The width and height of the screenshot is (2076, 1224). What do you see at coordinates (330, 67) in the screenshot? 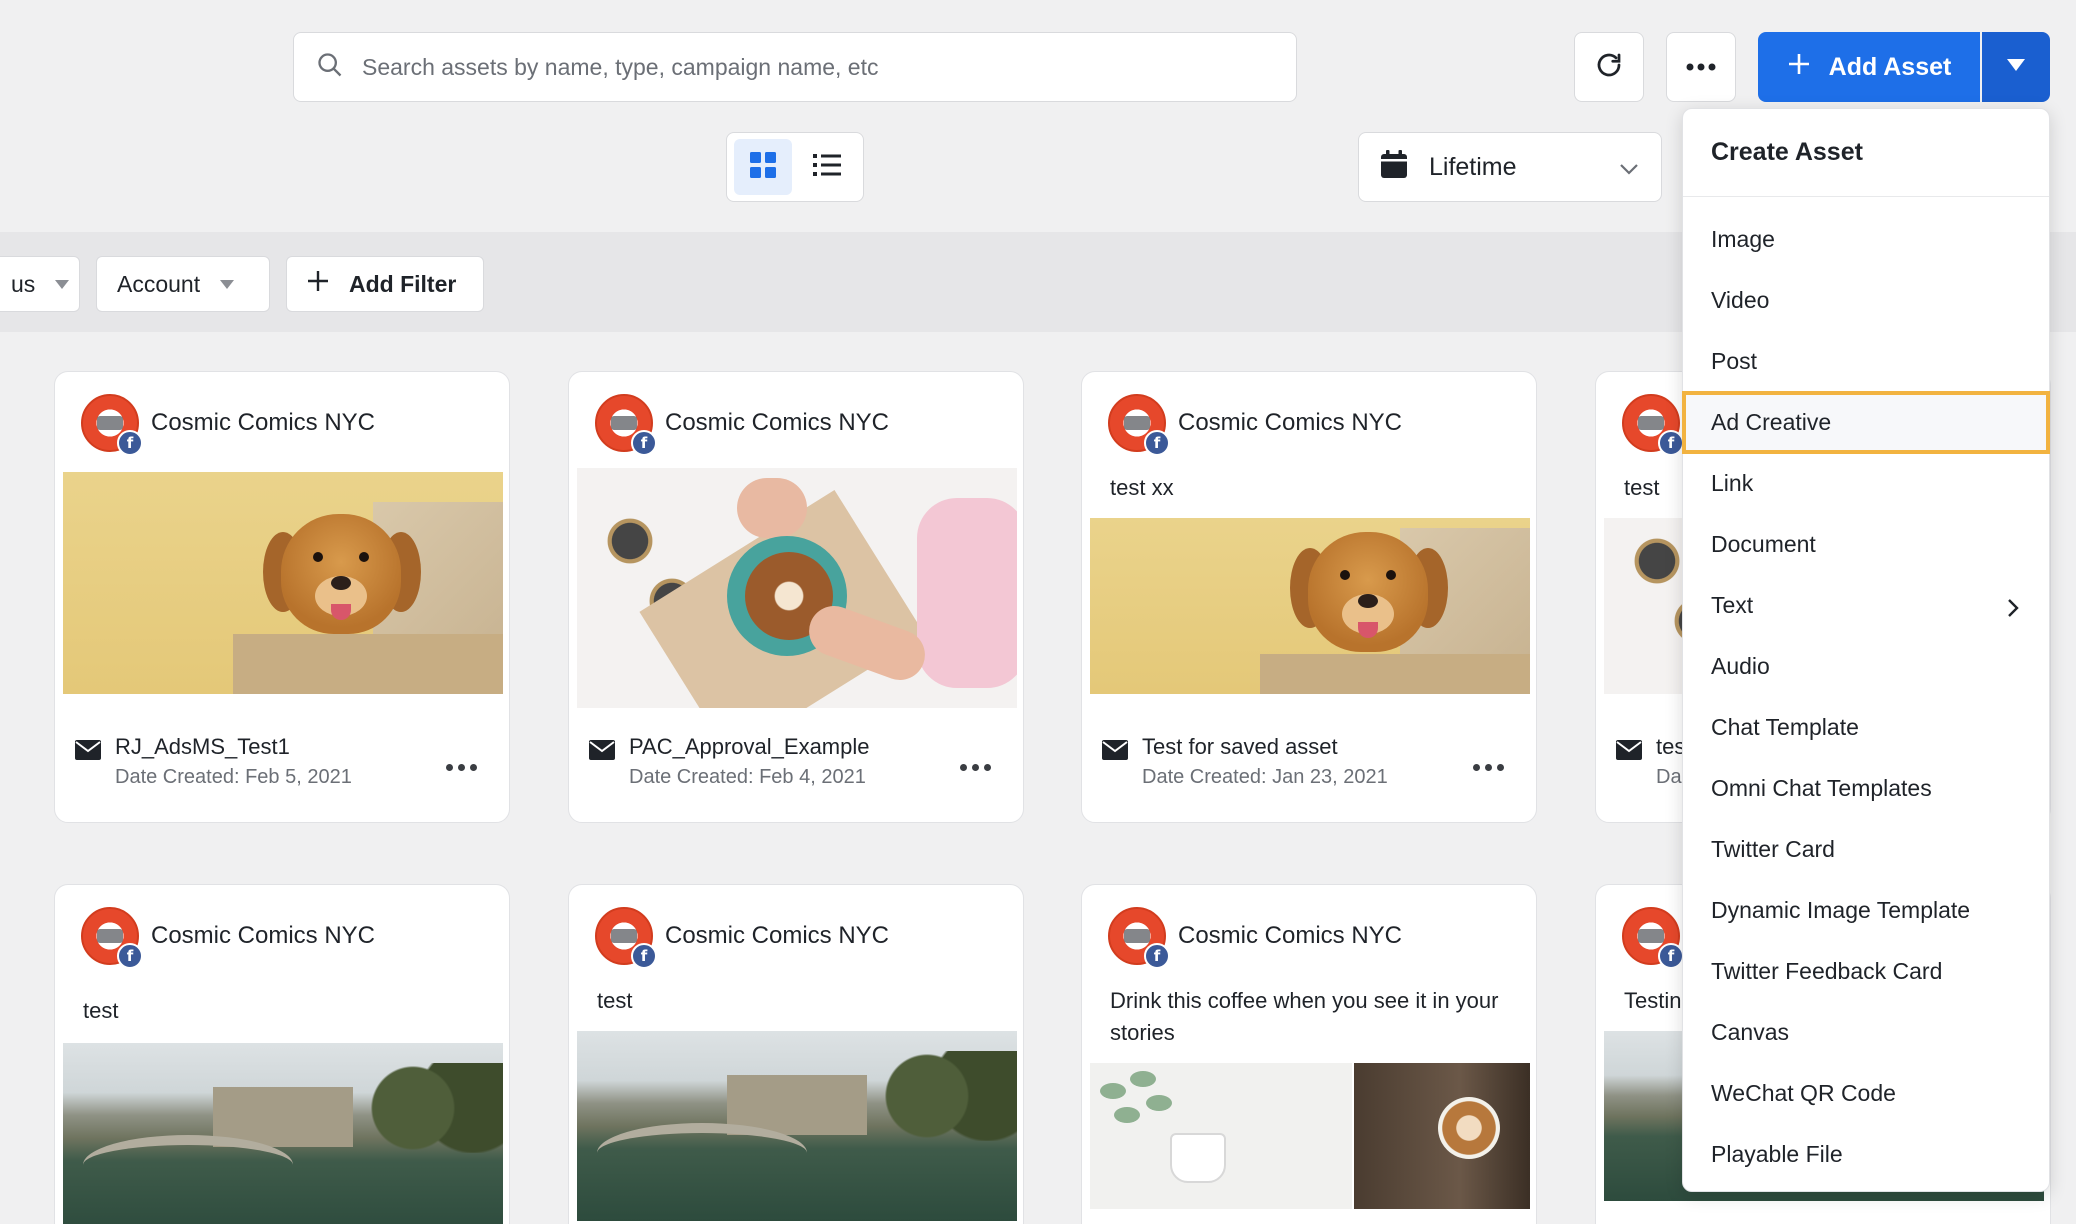
I see `search-icon` at bounding box center [330, 67].